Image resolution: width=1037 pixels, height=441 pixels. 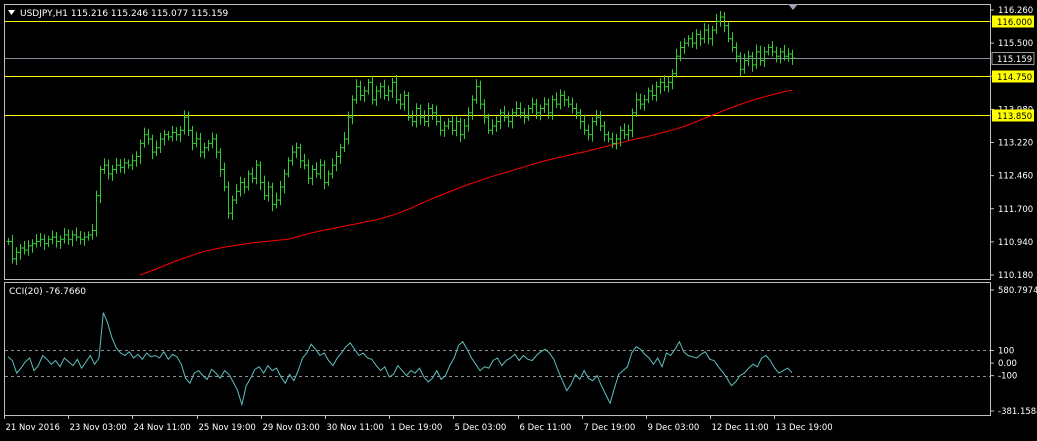 What do you see at coordinates (355, 428) in the screenshot?
I see `x-tick-label: 30 Nov 11:00` at bounding box center [355, 428].